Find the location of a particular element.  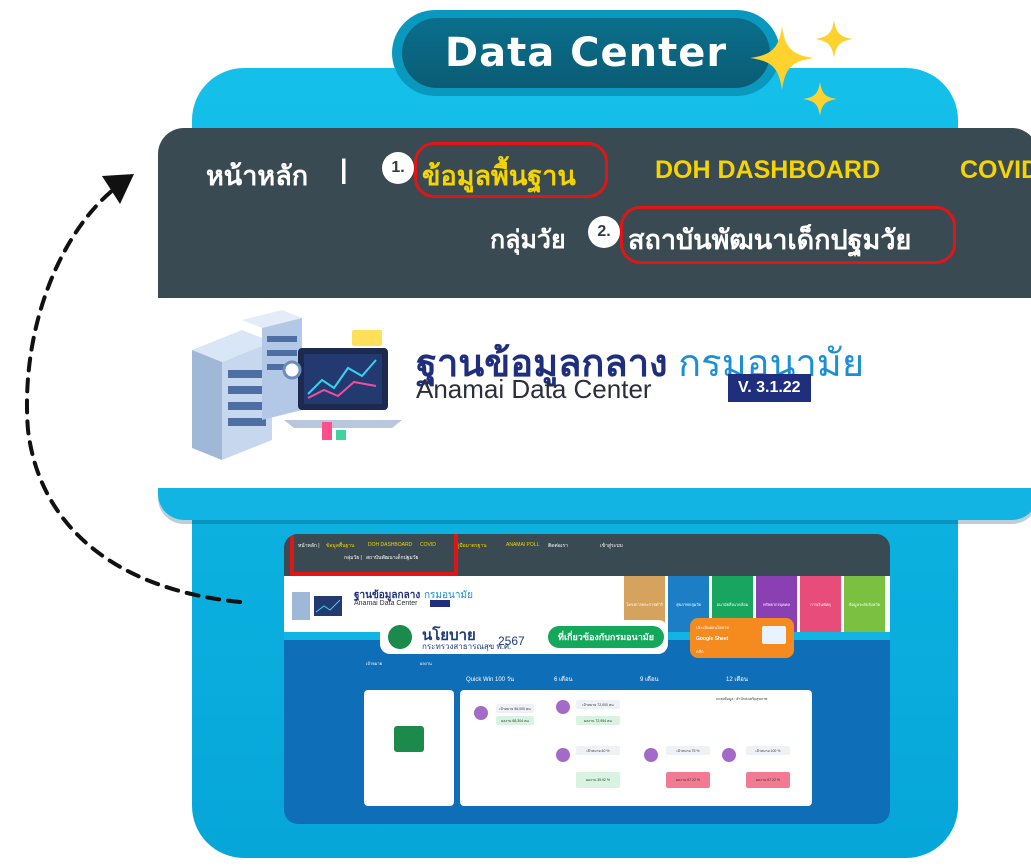

twelve-month-label: 12 เดือน is located at coordinates (737, 680).